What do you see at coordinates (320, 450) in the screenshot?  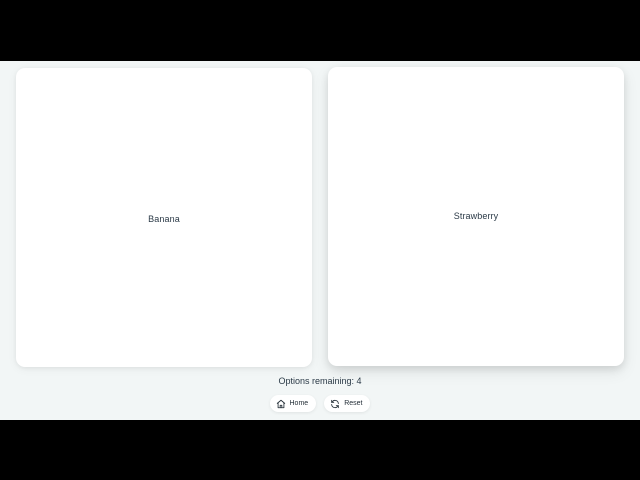 I see `letterbox-bottom` at bounding box center [320, 450].